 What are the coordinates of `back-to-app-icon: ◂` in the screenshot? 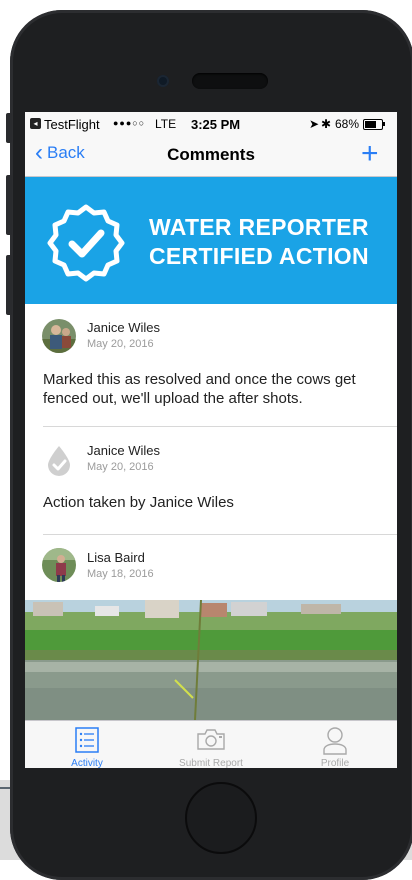 It's located at (35, 123).